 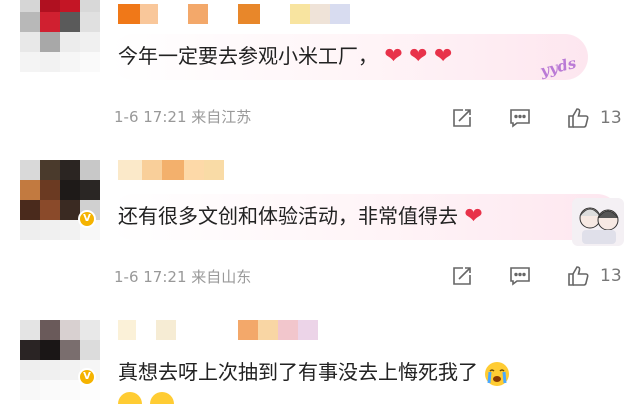 I want to click on location-source: 来自江苏, so click(x=221, y=117).